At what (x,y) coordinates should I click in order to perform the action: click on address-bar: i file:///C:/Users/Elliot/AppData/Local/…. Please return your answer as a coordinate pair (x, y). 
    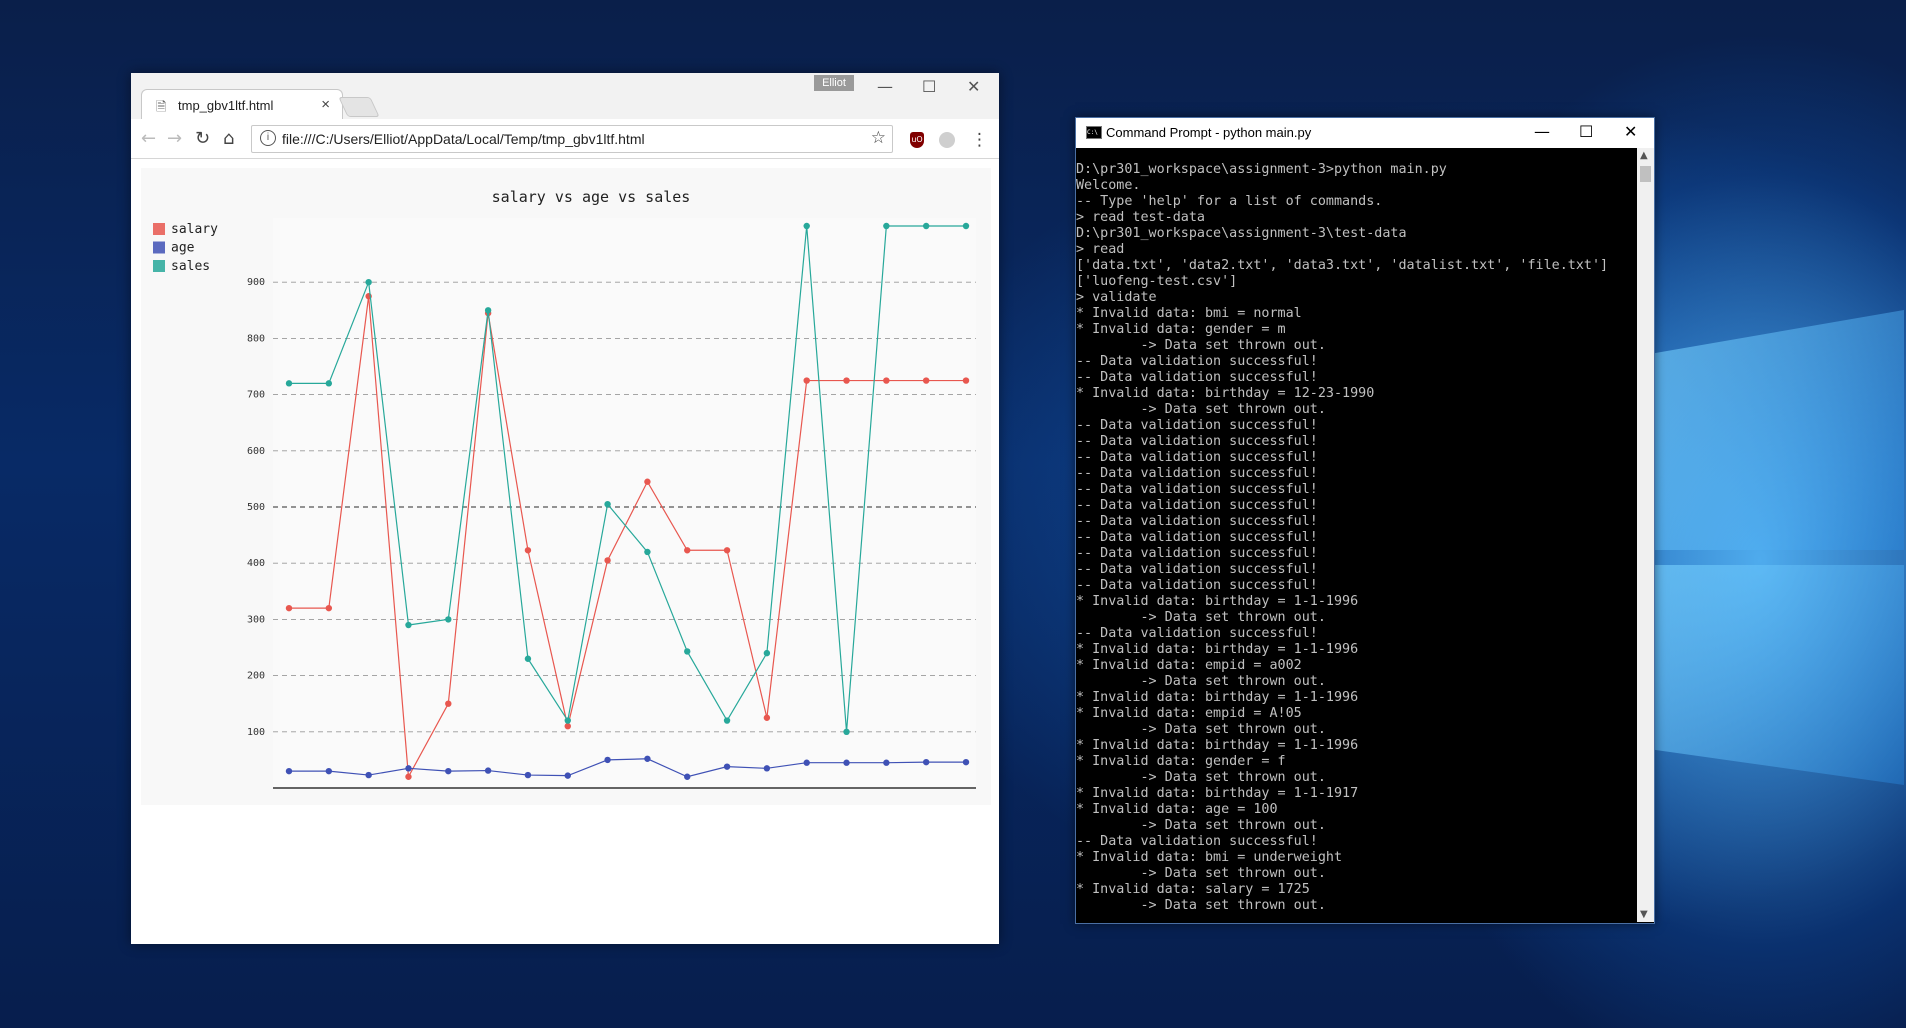
    Looking at the image, I should click on (572, 139).